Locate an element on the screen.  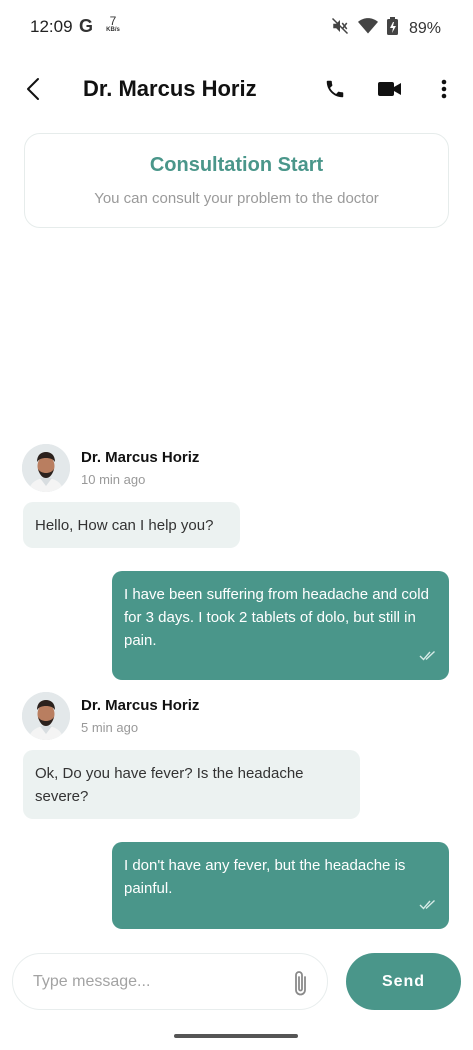
battery-icon is located at coordinates (392, 28).